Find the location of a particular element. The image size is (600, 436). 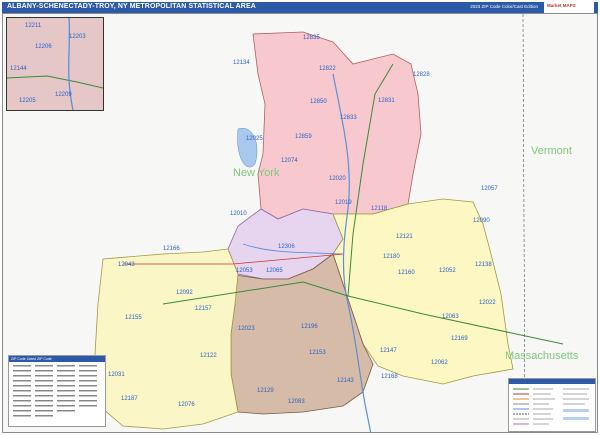

zip-label: 12155 is located at coordinates (133, 318).